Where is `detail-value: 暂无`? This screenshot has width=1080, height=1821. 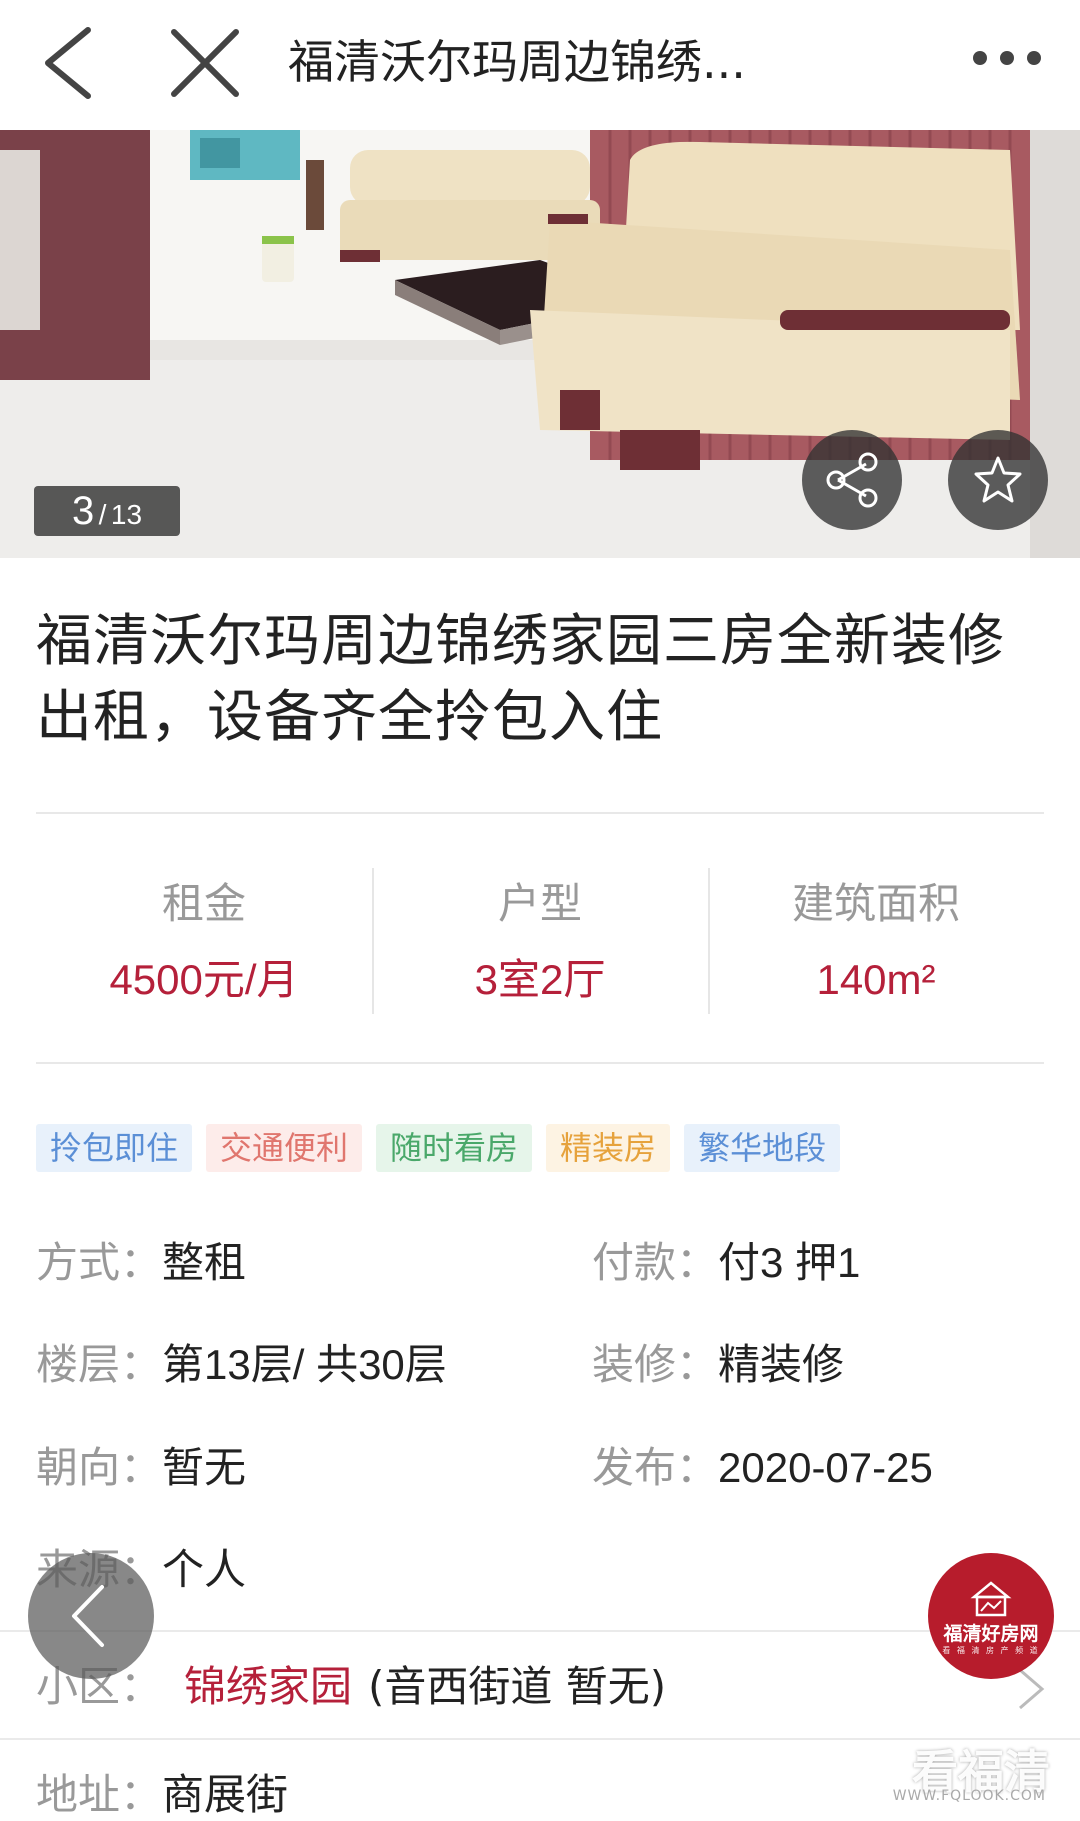
detail-value: 暂无 is located at coordinates (204, 1467).